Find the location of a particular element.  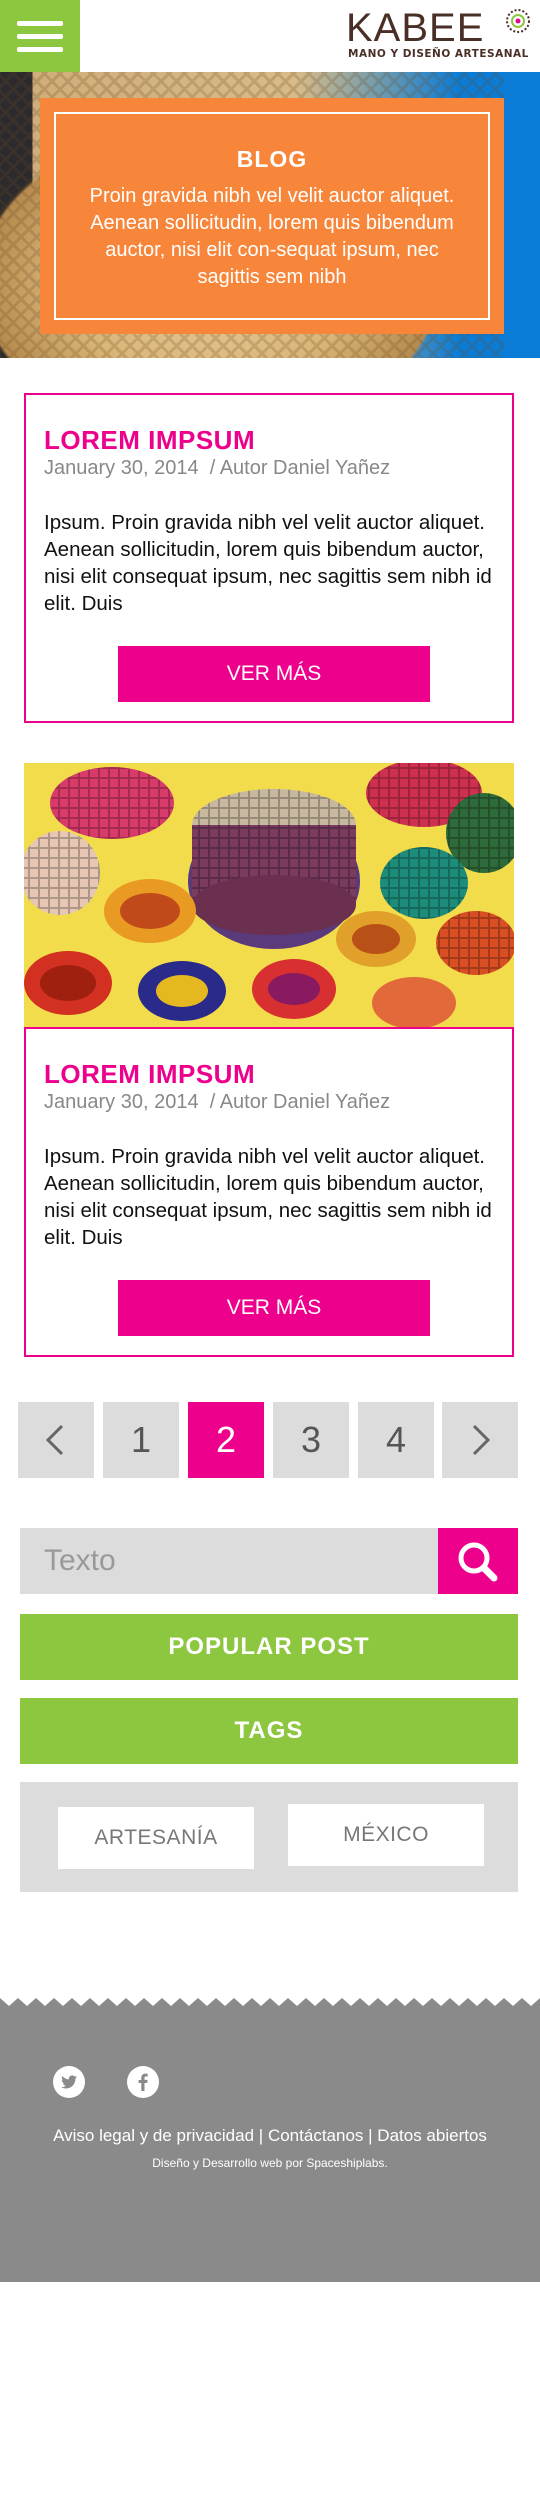

page-title: BLOG is located at coordinates (272, 159).